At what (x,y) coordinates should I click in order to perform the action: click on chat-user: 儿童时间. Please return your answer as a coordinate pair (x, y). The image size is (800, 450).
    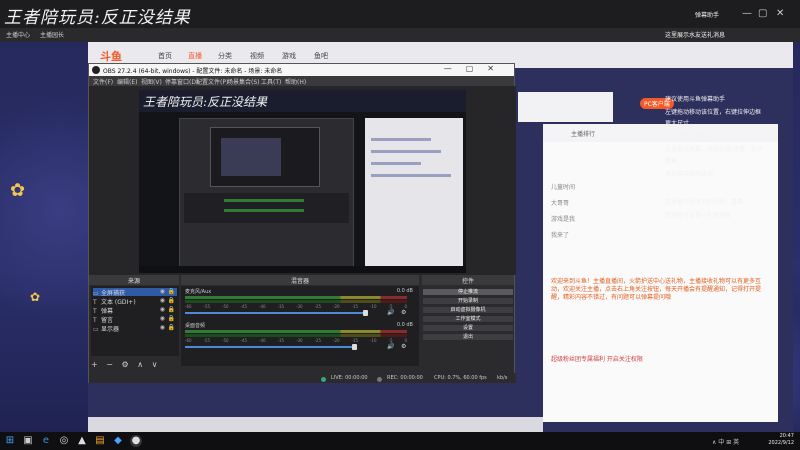
    Looking at the image, I should click on (563, 187).